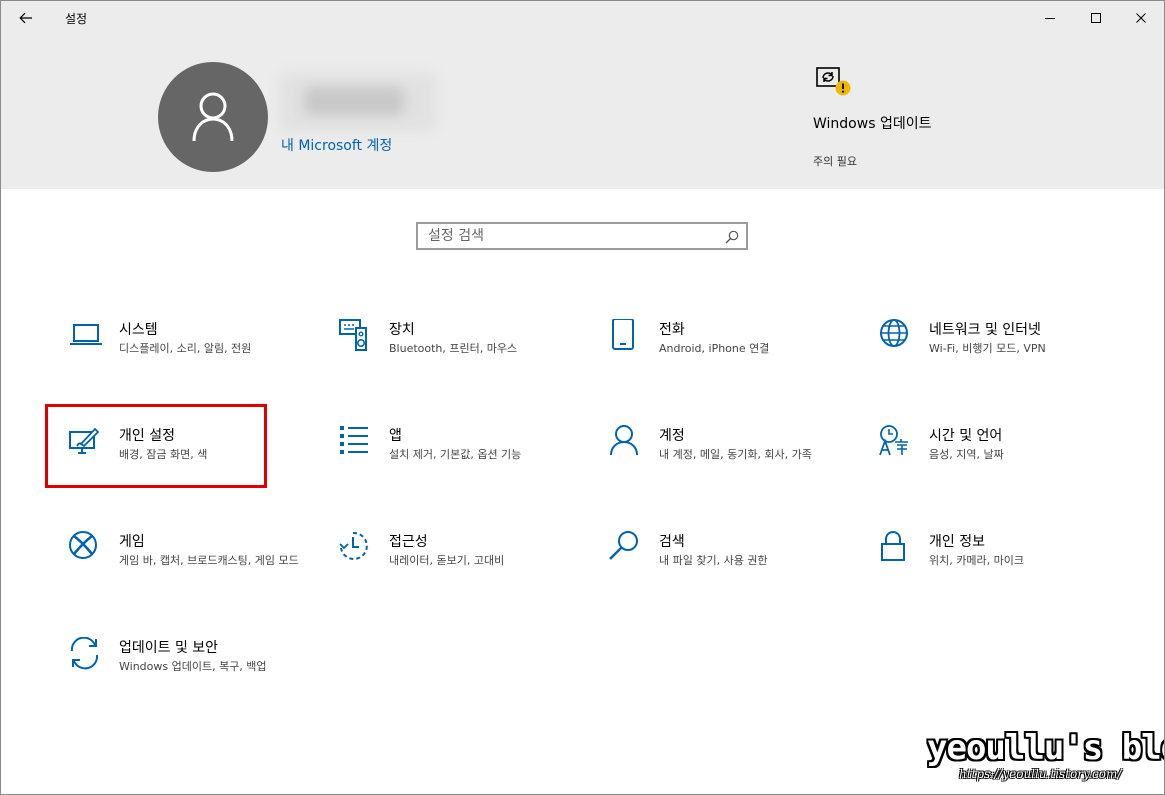  Describe the element at coordinates (672, 436) in the screenshot. I see `tile-name: 계정` at that location.